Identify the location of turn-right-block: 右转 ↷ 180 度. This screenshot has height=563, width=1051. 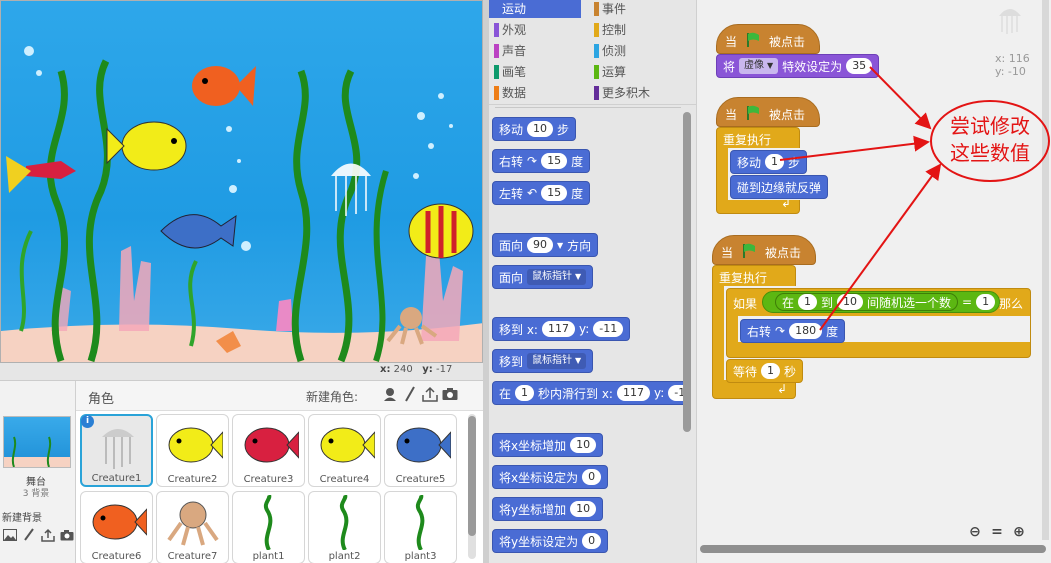
(793, 331).